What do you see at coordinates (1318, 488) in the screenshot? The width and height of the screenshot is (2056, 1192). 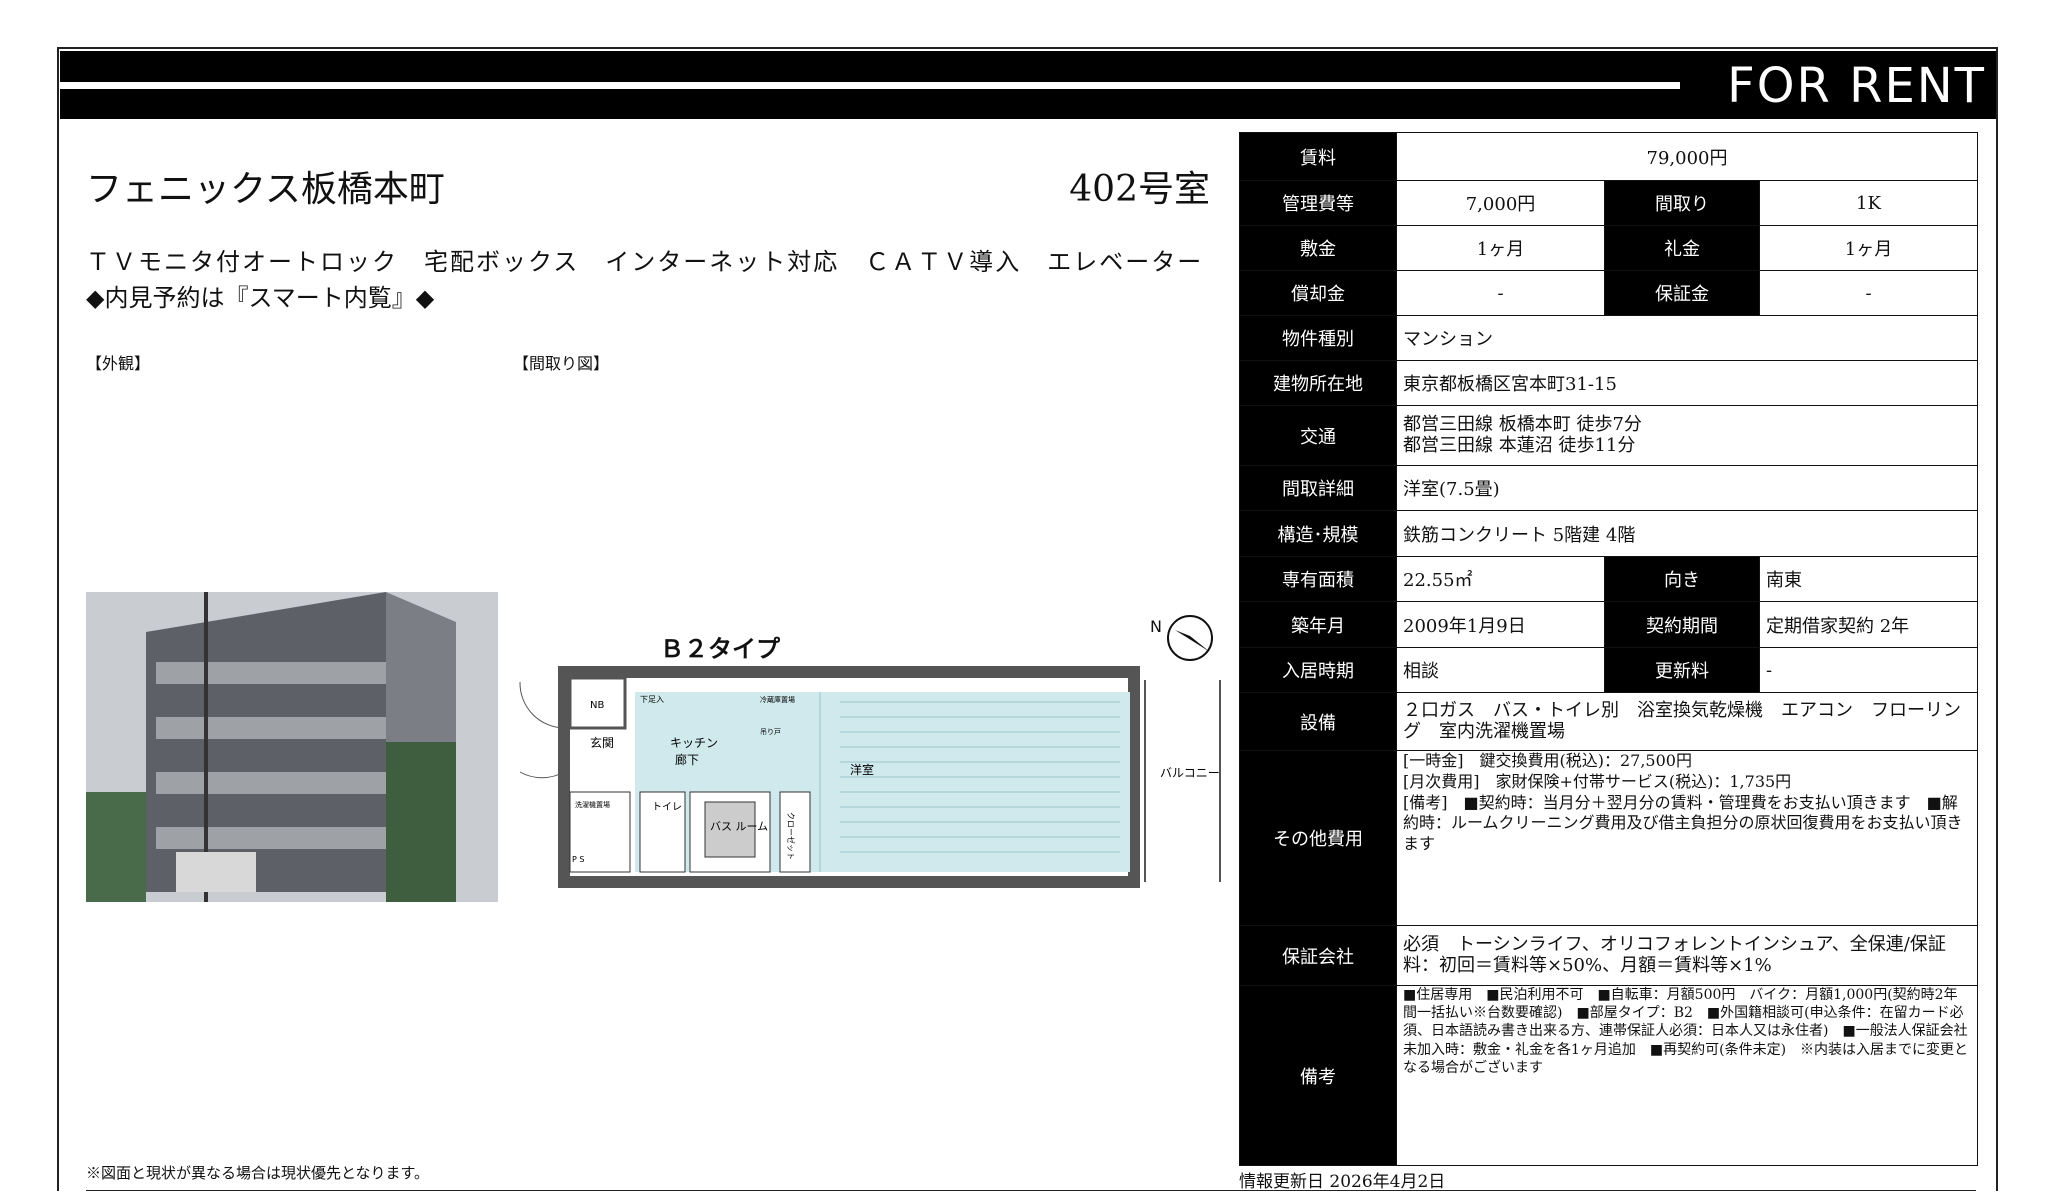 I see `detail-label: 間取詳細` at bounding box center [1318, 488].